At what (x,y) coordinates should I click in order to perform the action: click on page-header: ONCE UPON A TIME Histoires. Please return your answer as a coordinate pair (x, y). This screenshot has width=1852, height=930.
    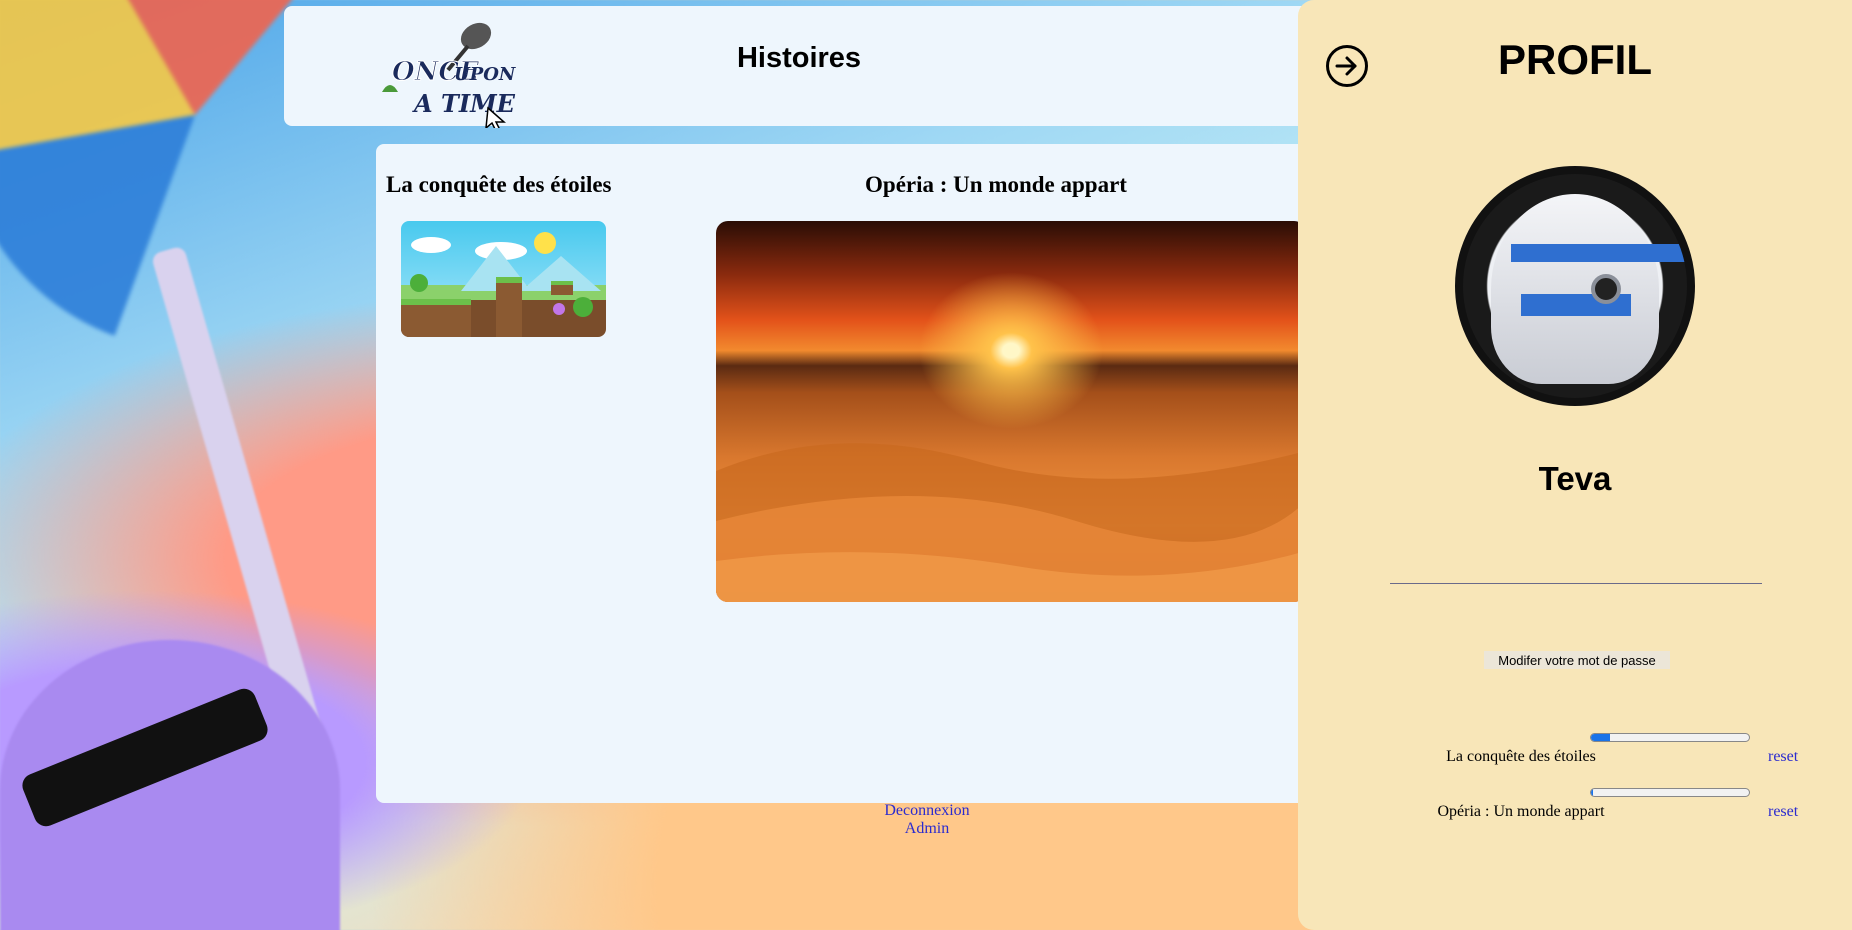
    Looking at the image, I should click on (799, 69).